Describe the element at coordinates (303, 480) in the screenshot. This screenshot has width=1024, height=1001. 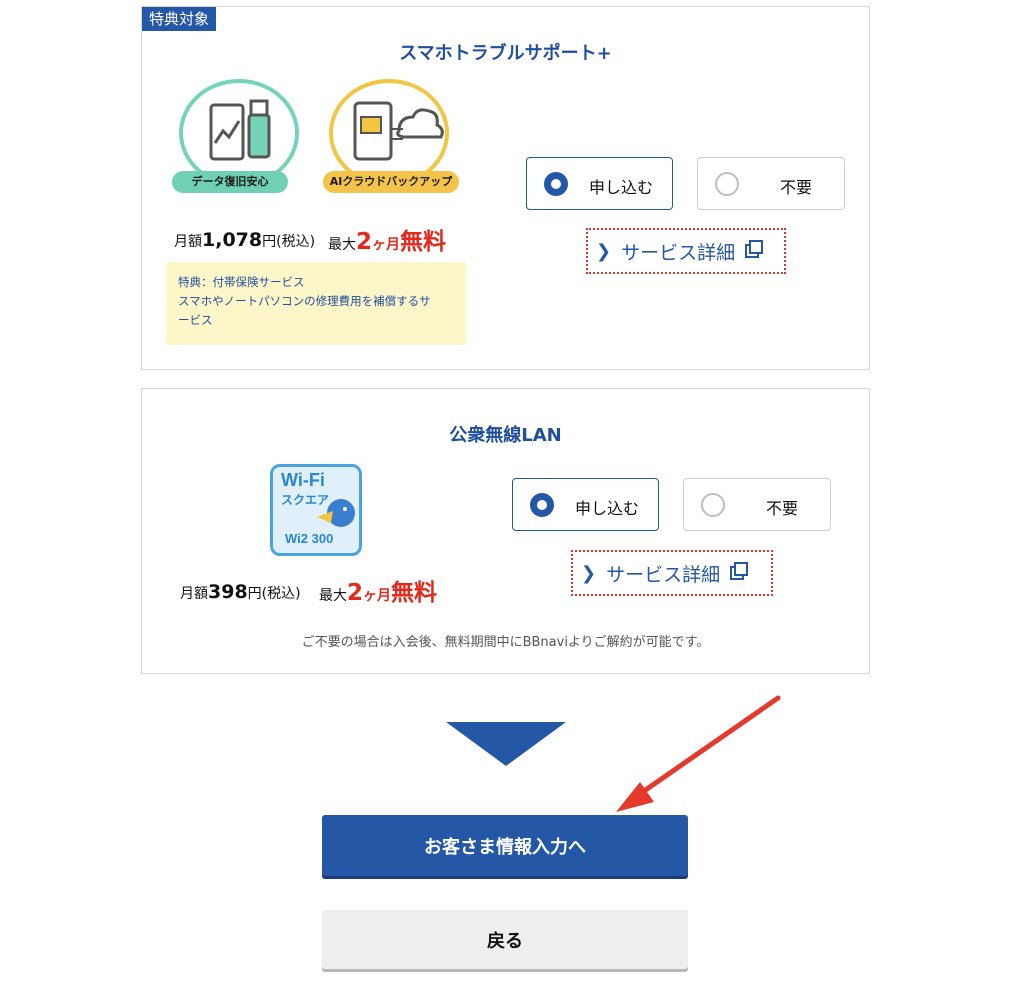
I see `logo-text: Wi-Fi` at that location.